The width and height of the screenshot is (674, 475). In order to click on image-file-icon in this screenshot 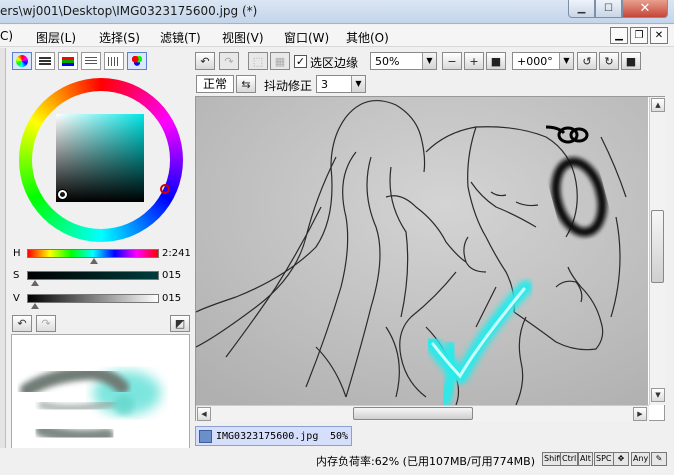, I will do `click(205, 436)`.